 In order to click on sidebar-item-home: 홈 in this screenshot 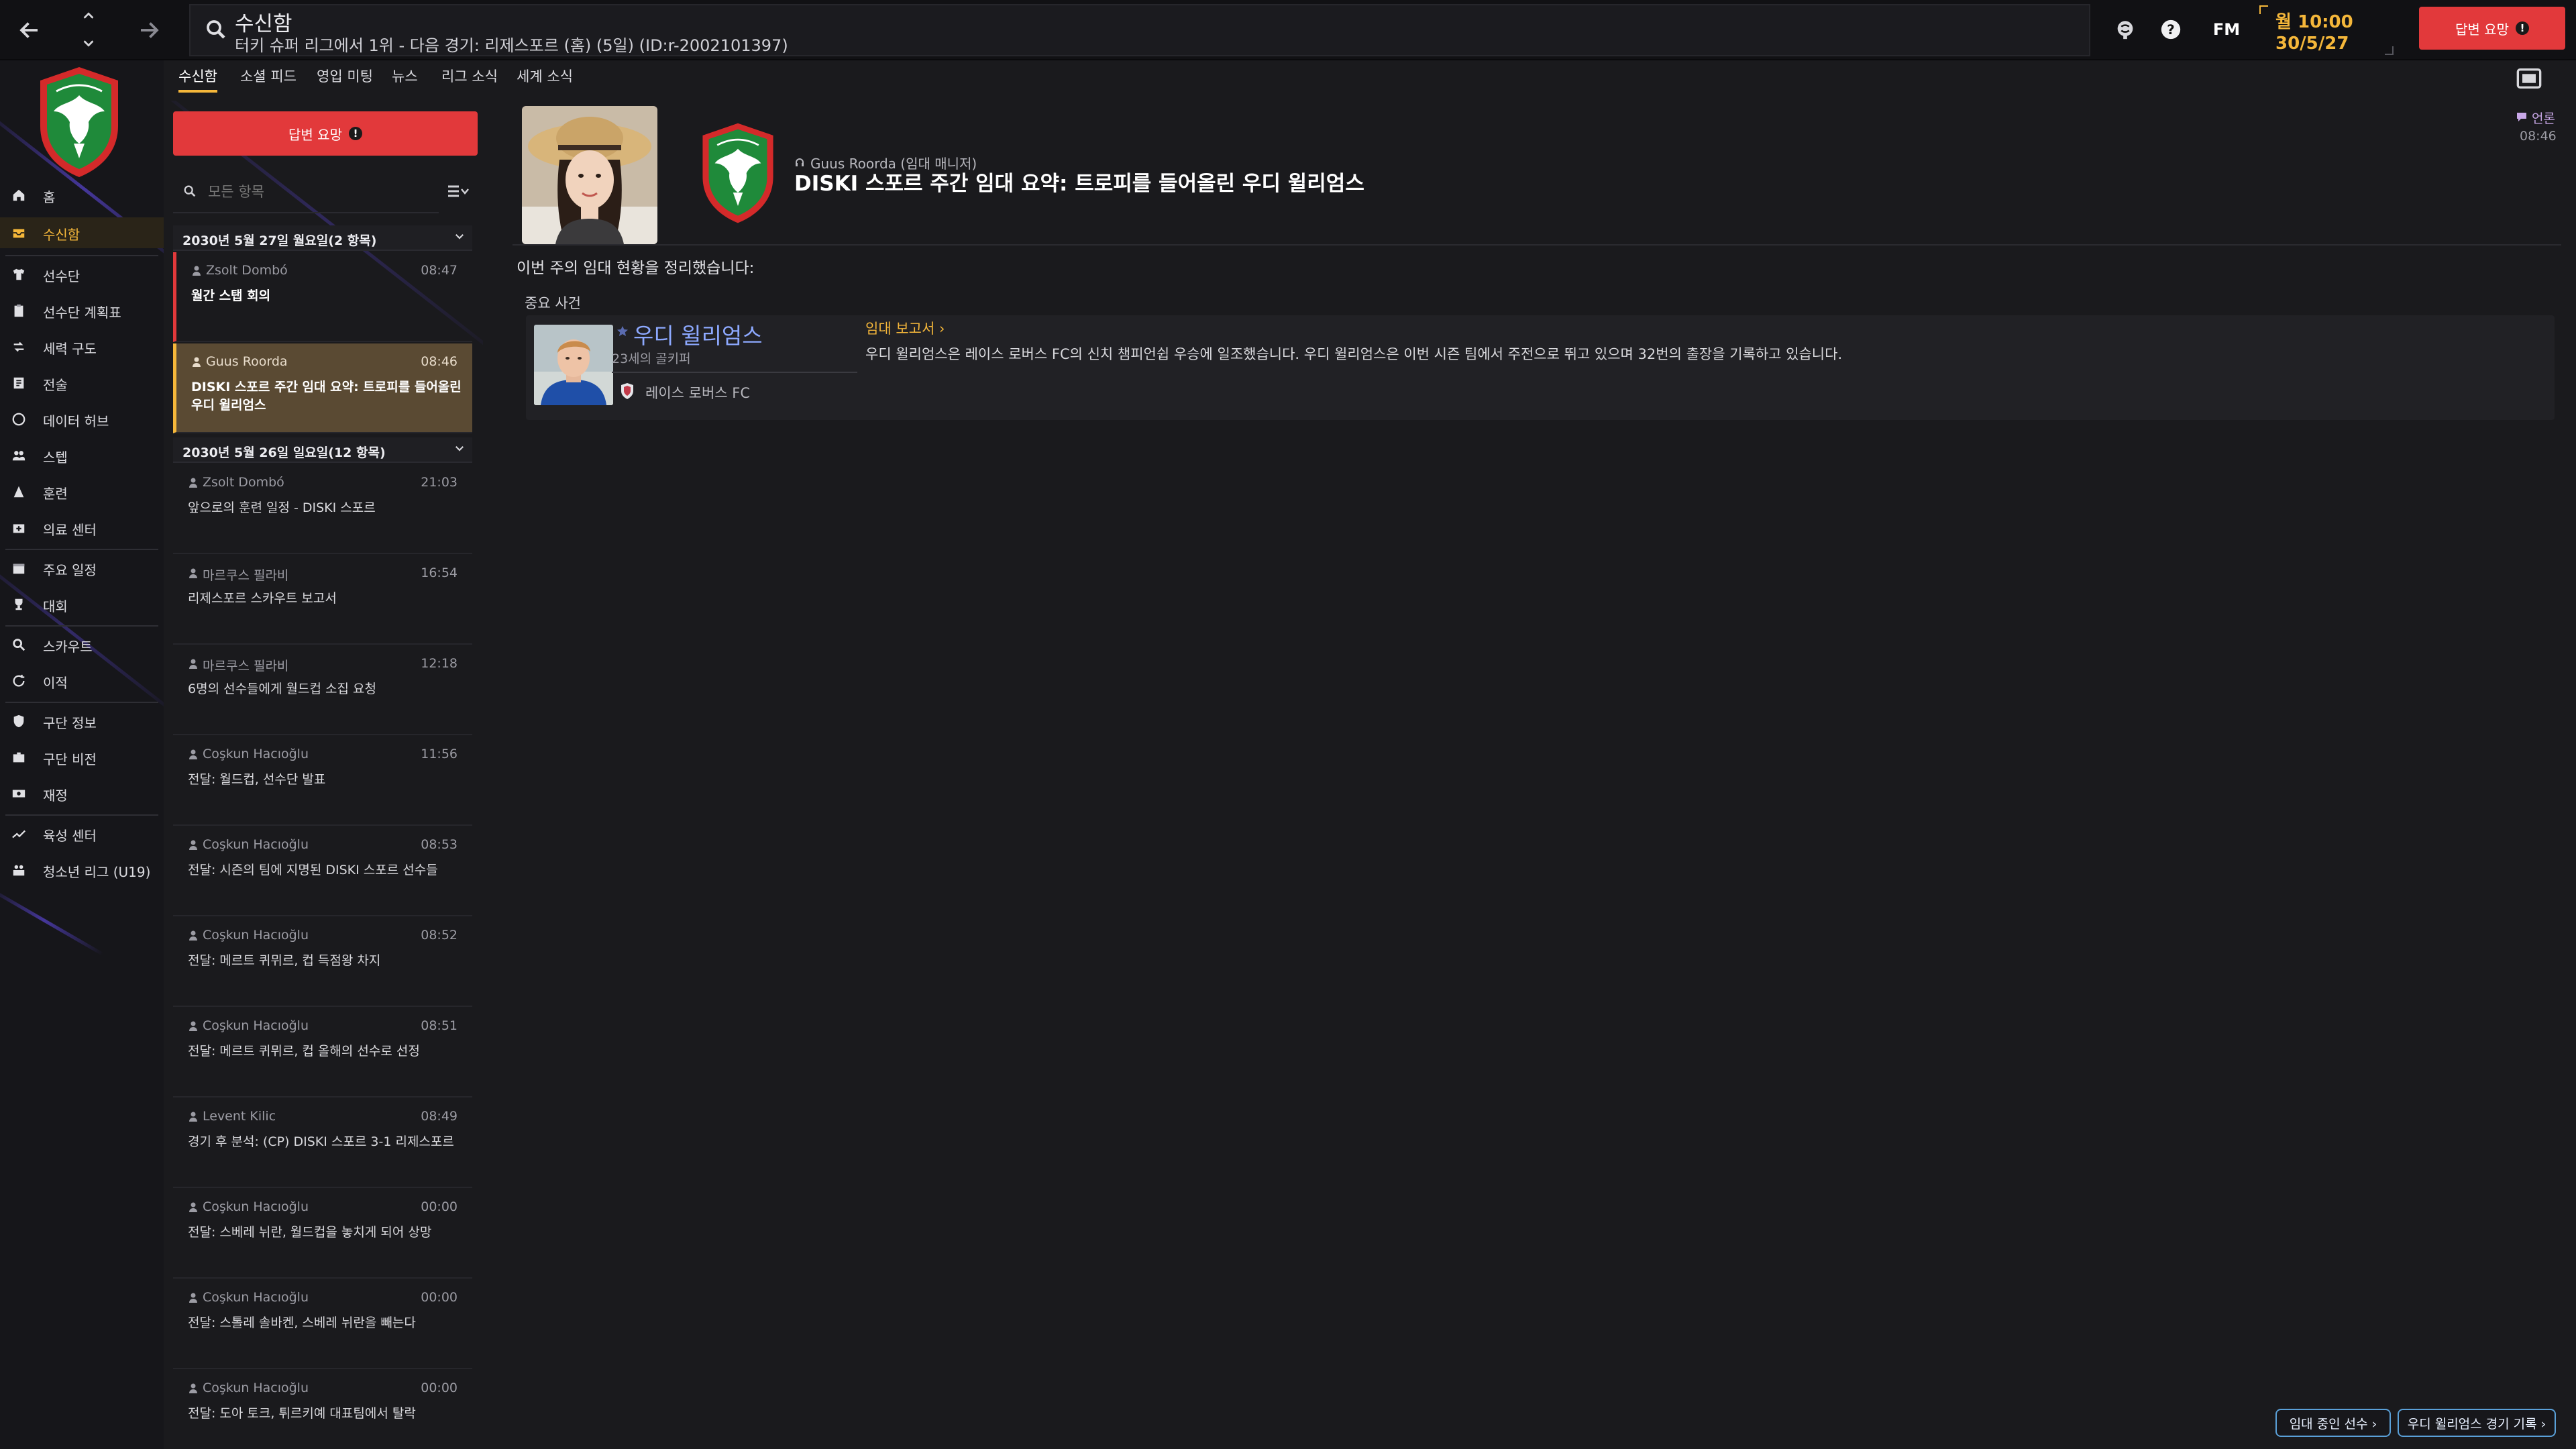, I will do `click(82, 195)`.